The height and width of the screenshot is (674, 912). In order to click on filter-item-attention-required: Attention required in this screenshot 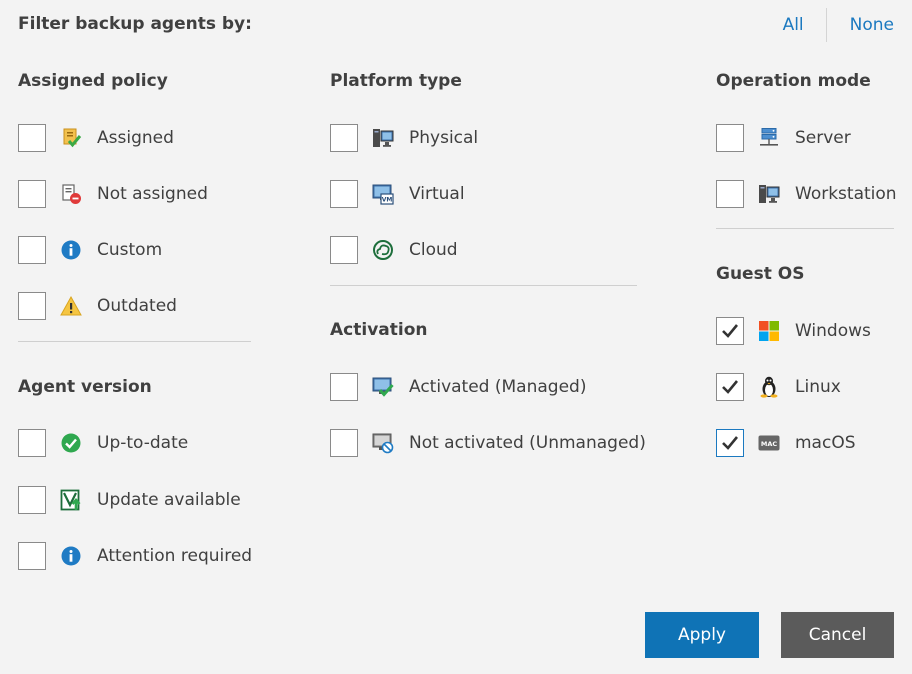, I will do `click(135, 556)`.